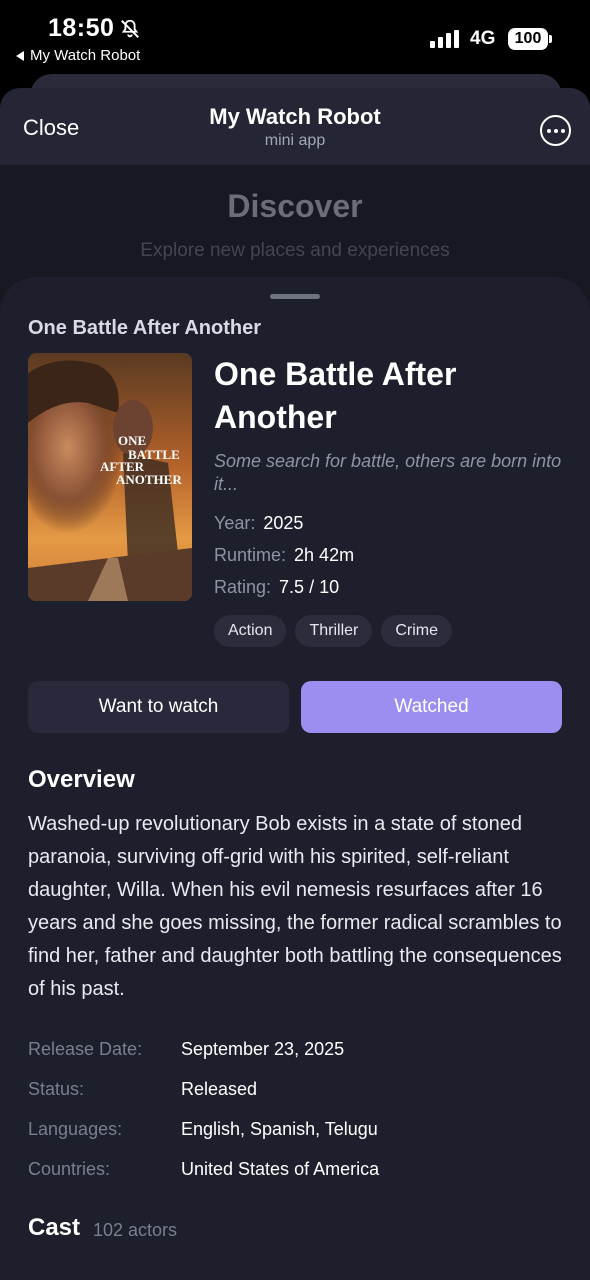 The height and width of the screenshot is (1280, 590). Describe the element at coordinates (85, 1049) in the screenshot. I see `detail-label: Release Date:` at that location.